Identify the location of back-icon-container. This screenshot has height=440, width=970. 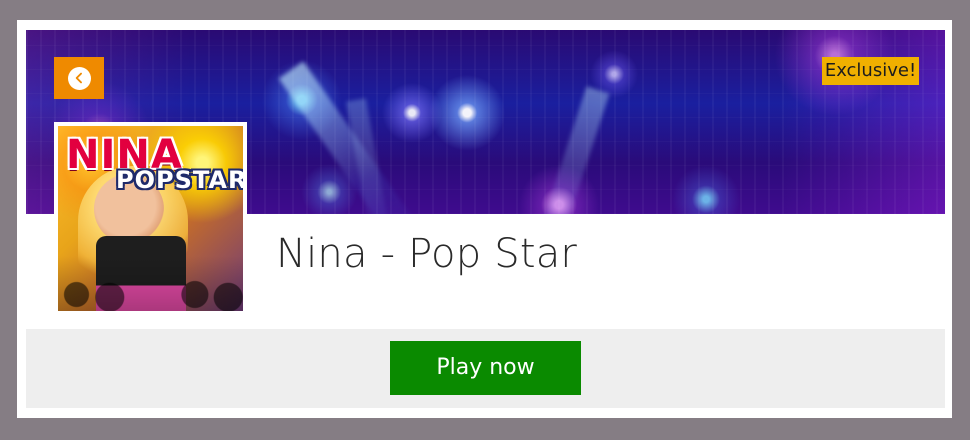
(79, 78).